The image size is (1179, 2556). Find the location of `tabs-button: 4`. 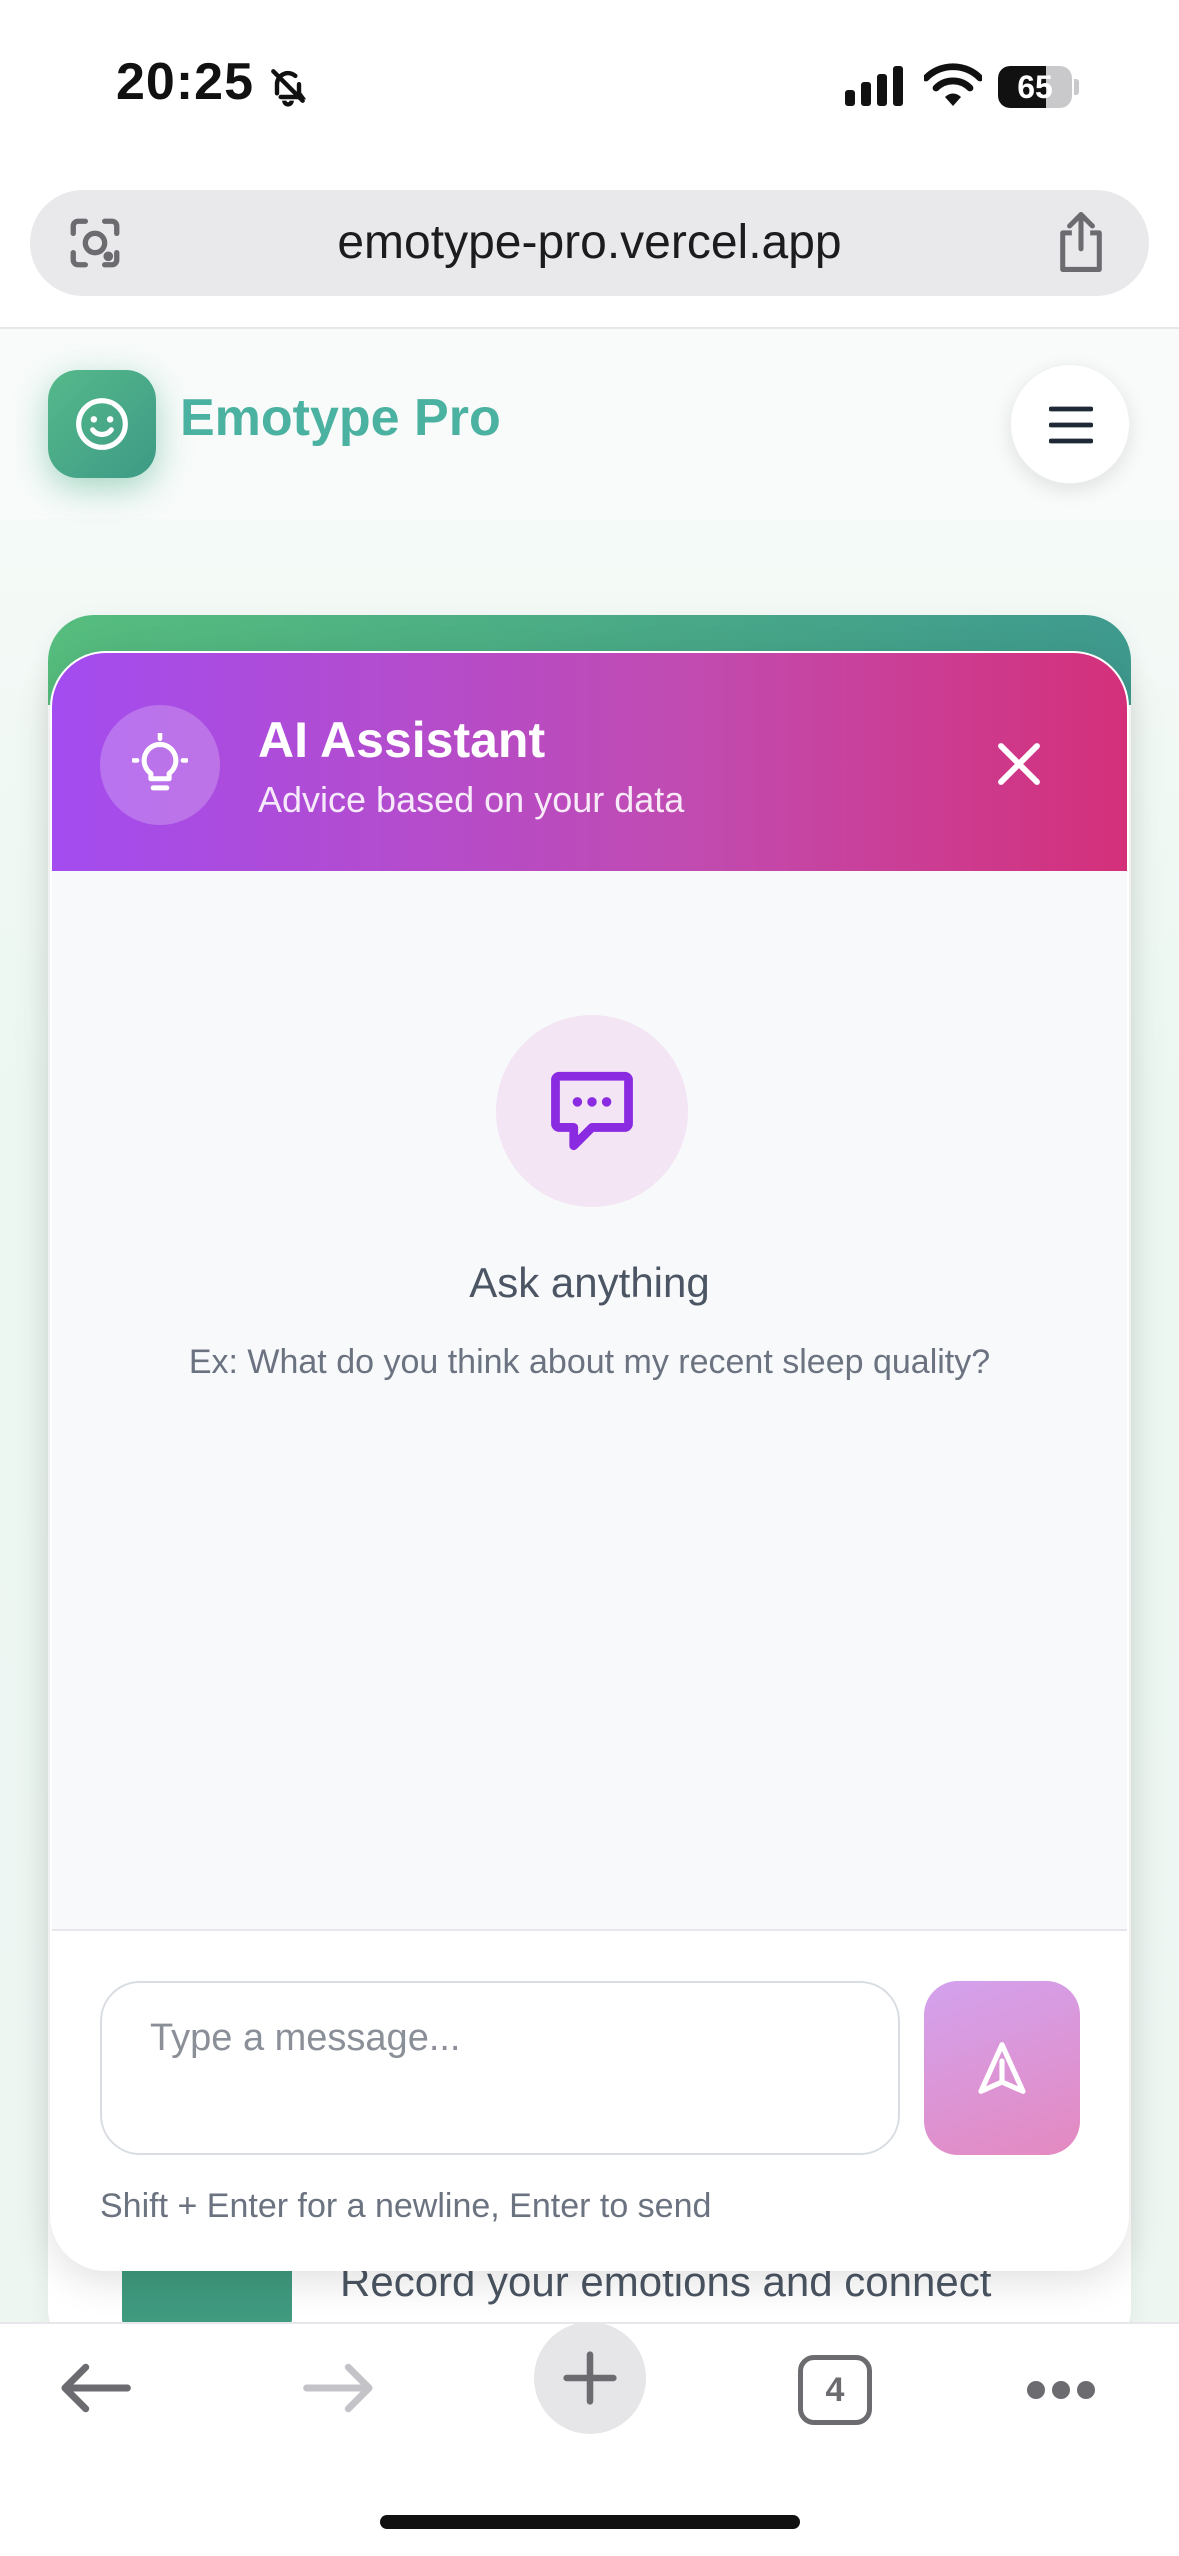

tabs-button: 4 is located at coordinates (835, 2390).